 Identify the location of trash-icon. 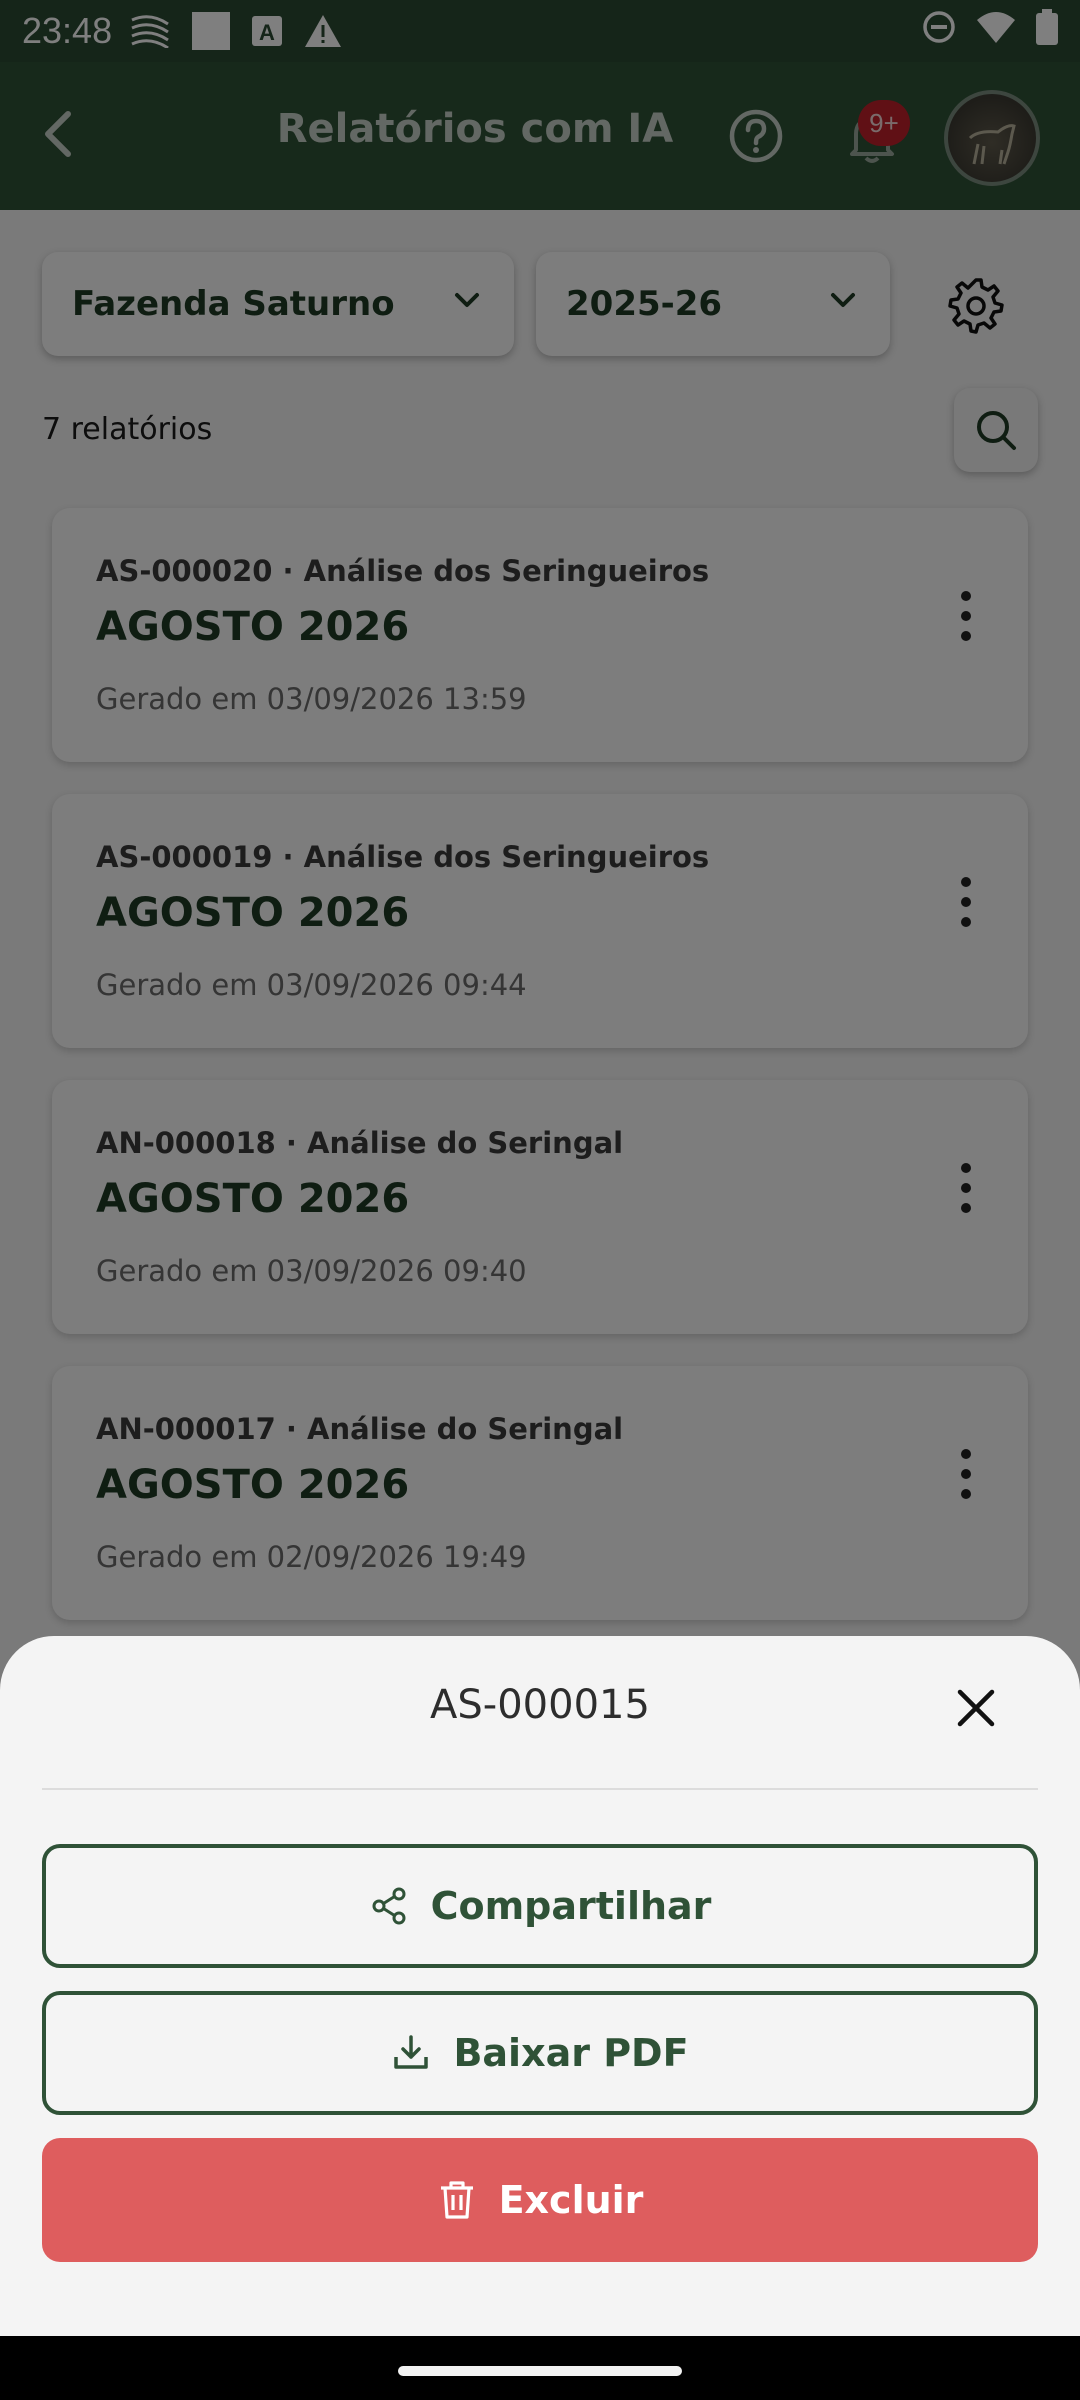
(456, 2200).